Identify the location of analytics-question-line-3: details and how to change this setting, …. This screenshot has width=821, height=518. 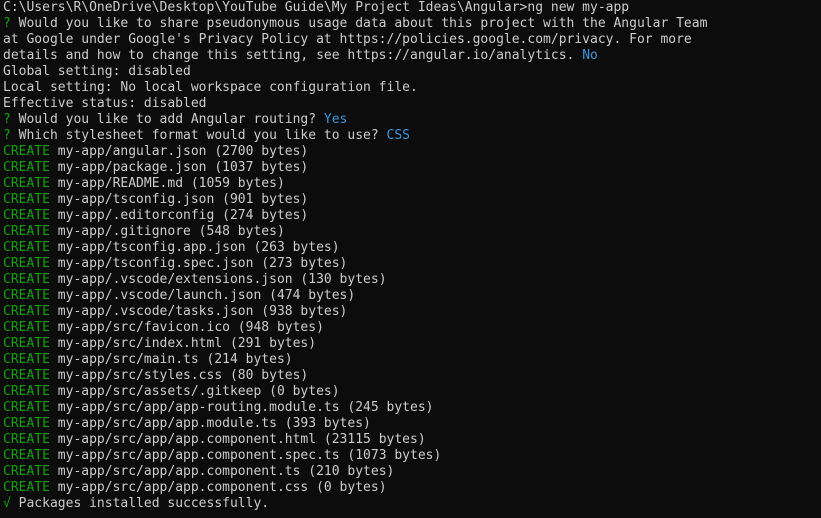
(412, 56).